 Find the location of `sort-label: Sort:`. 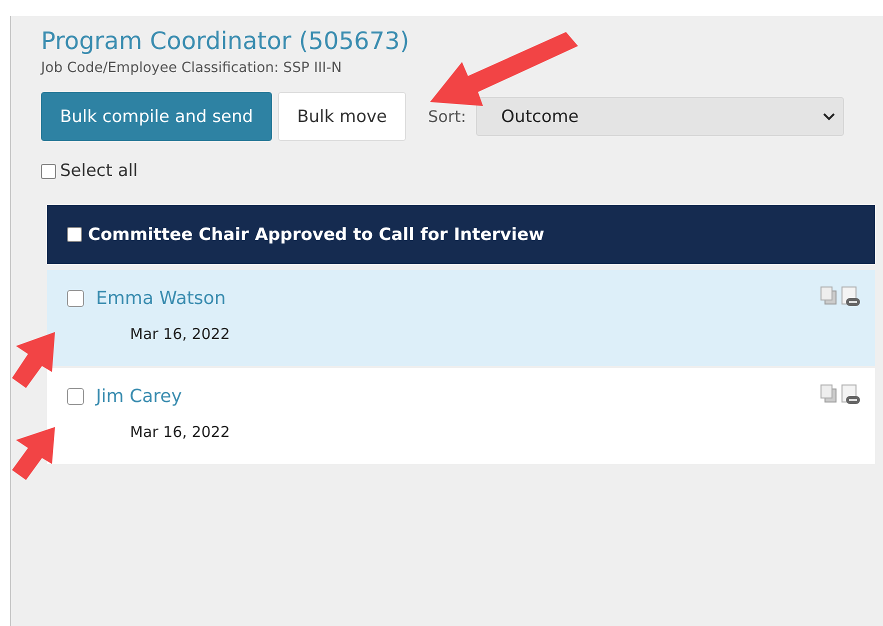

sort-label: Sort: is located at coordinates (447, 116).